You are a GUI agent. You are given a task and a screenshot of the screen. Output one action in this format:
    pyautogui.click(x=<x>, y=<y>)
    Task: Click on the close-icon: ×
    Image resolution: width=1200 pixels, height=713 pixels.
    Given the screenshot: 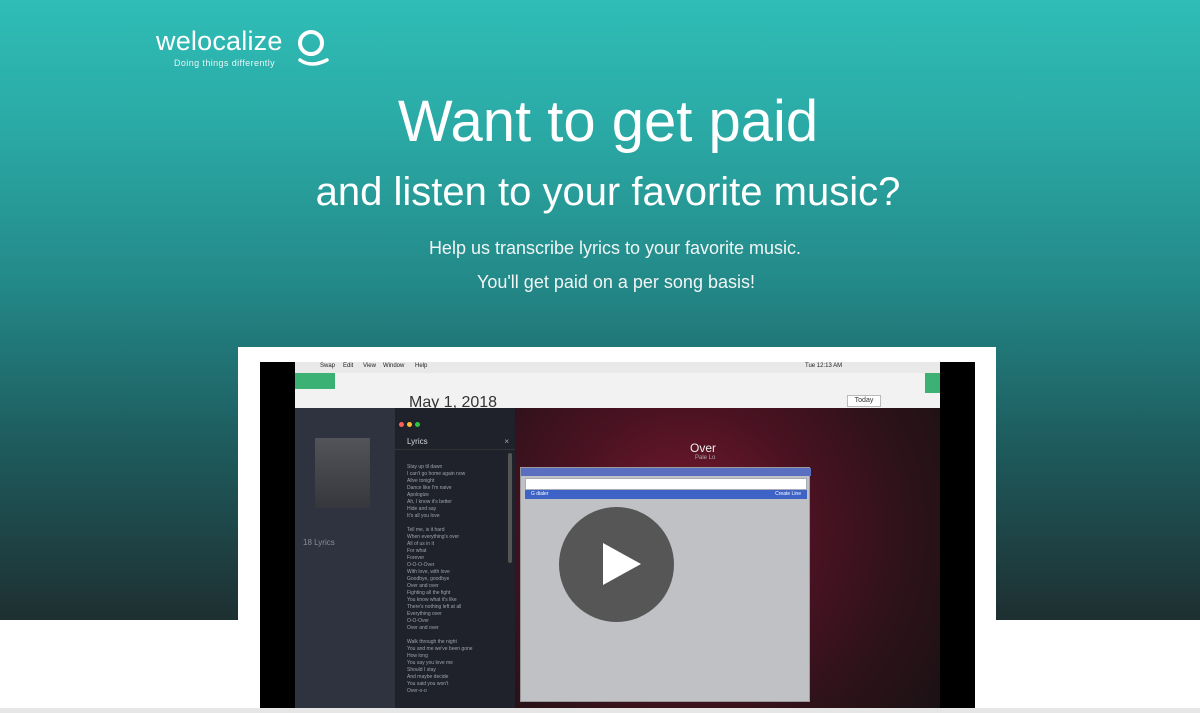 What is the action you would take?
    pyautogui.click(x=506, y=441)
    